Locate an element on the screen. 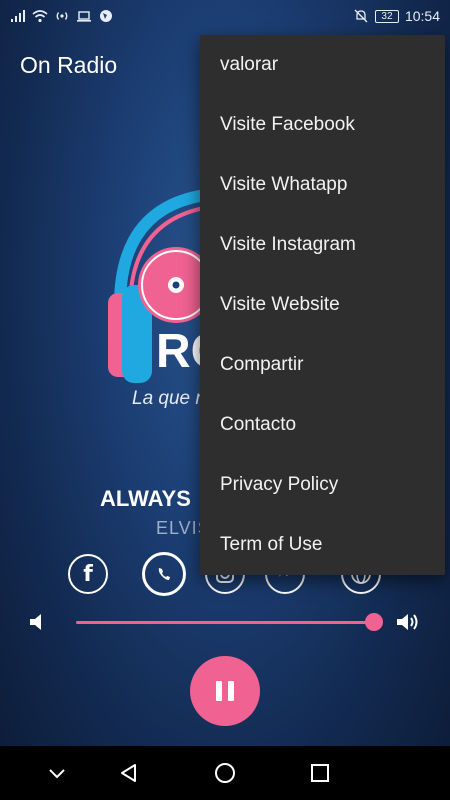 The width and height of the screenshot is (450, 800). status-left-icons is located at coordinates (62, 16).